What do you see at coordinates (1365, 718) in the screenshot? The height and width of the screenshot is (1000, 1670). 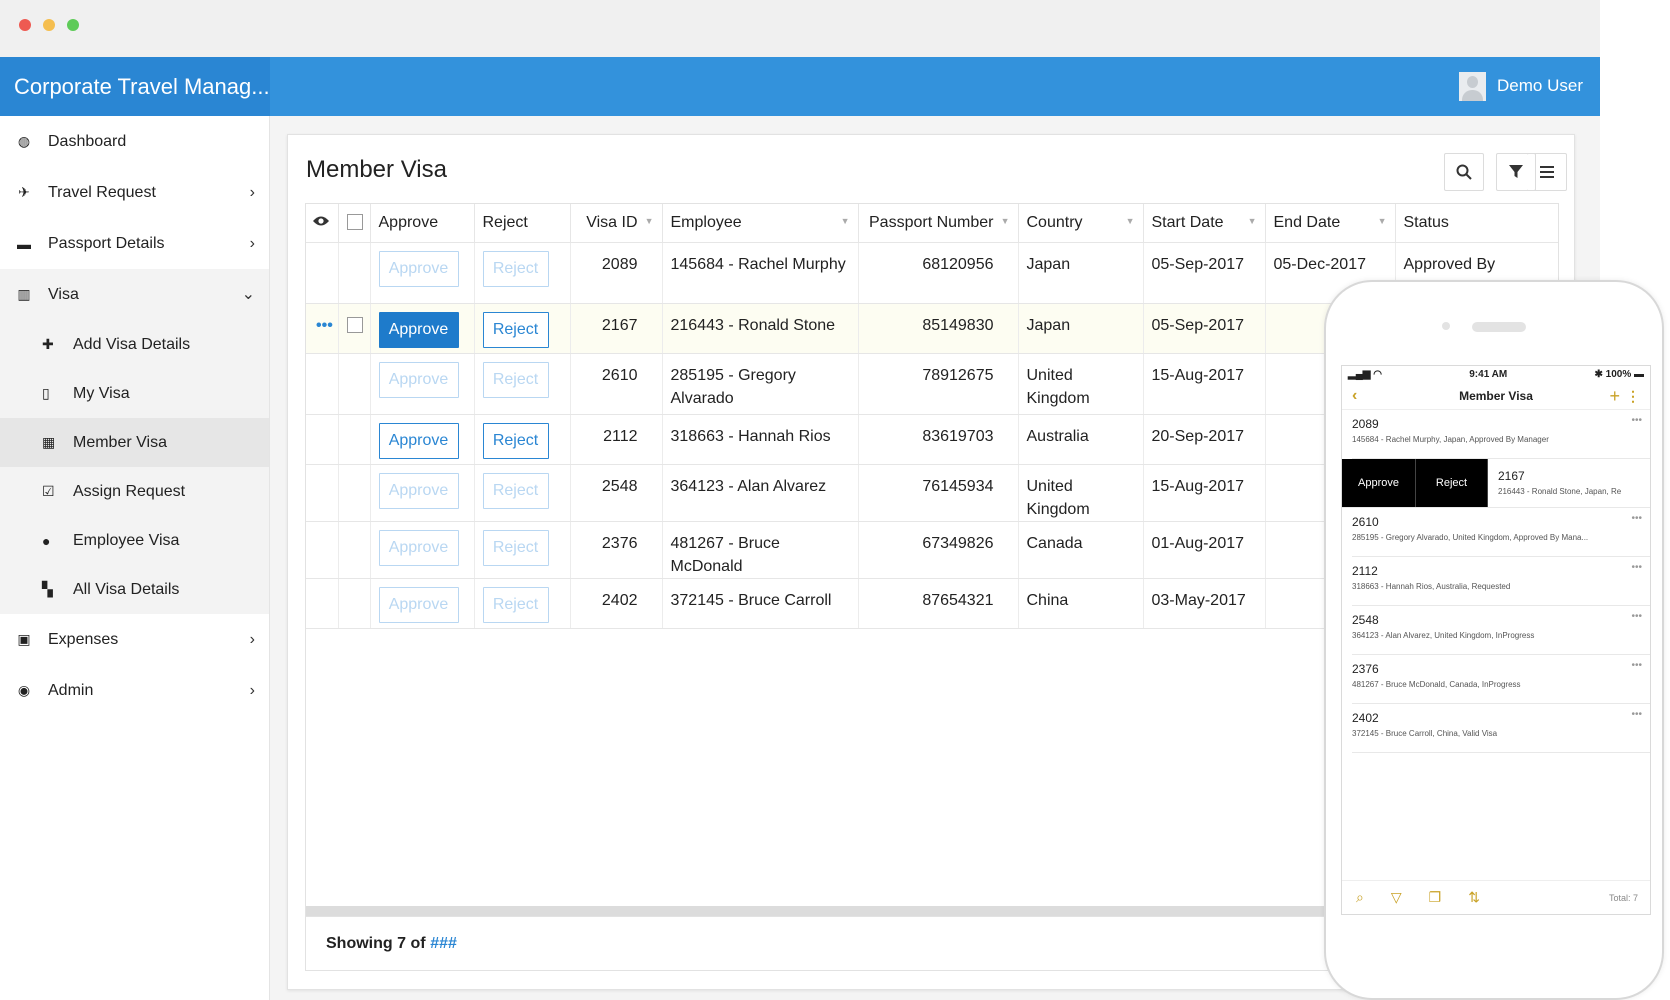 I see `list-item-id: 2402` at bounding box center [1365, 718].